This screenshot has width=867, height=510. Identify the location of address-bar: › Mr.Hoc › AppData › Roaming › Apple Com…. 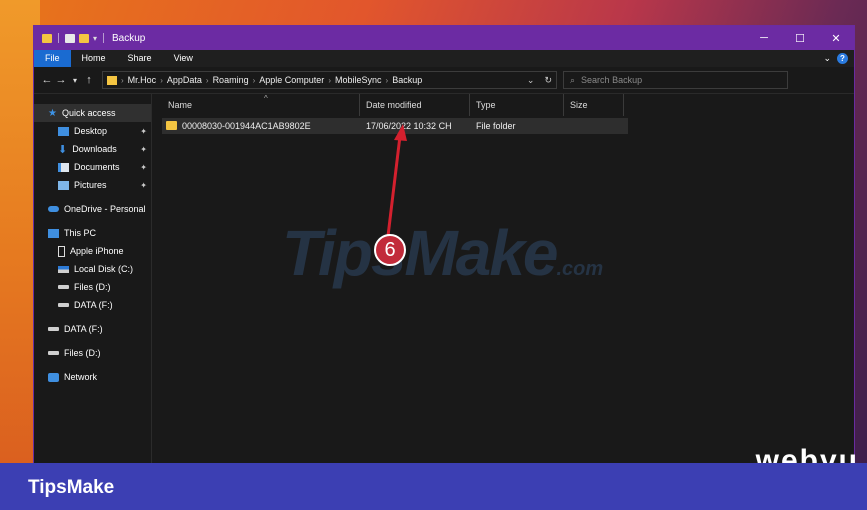
(329, 80).